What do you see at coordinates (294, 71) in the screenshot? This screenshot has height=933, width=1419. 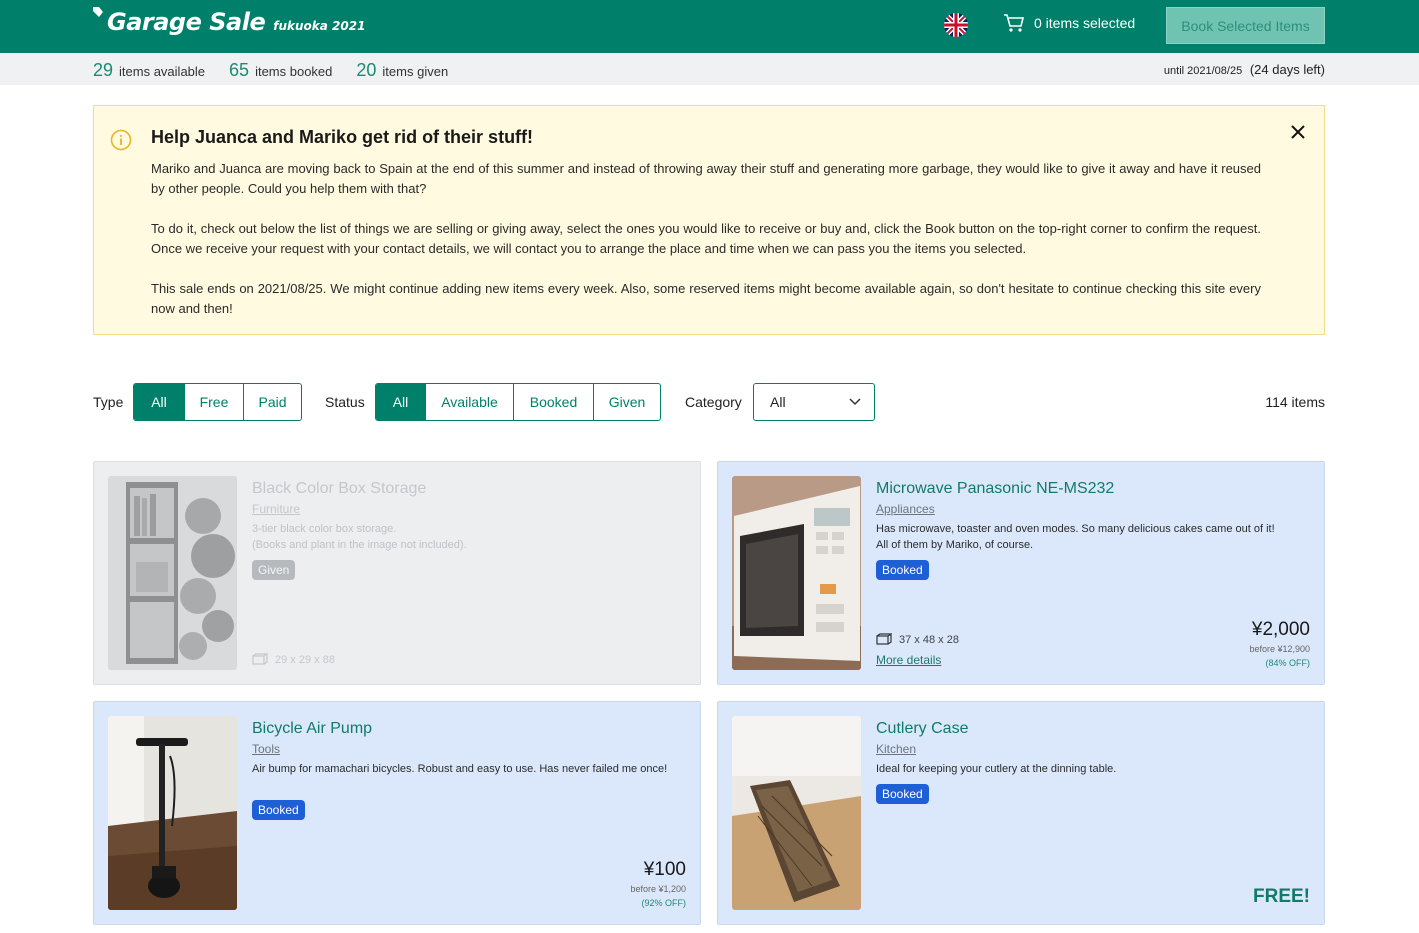 I see `booked-label: items booked` at bounding box center [294, 71].